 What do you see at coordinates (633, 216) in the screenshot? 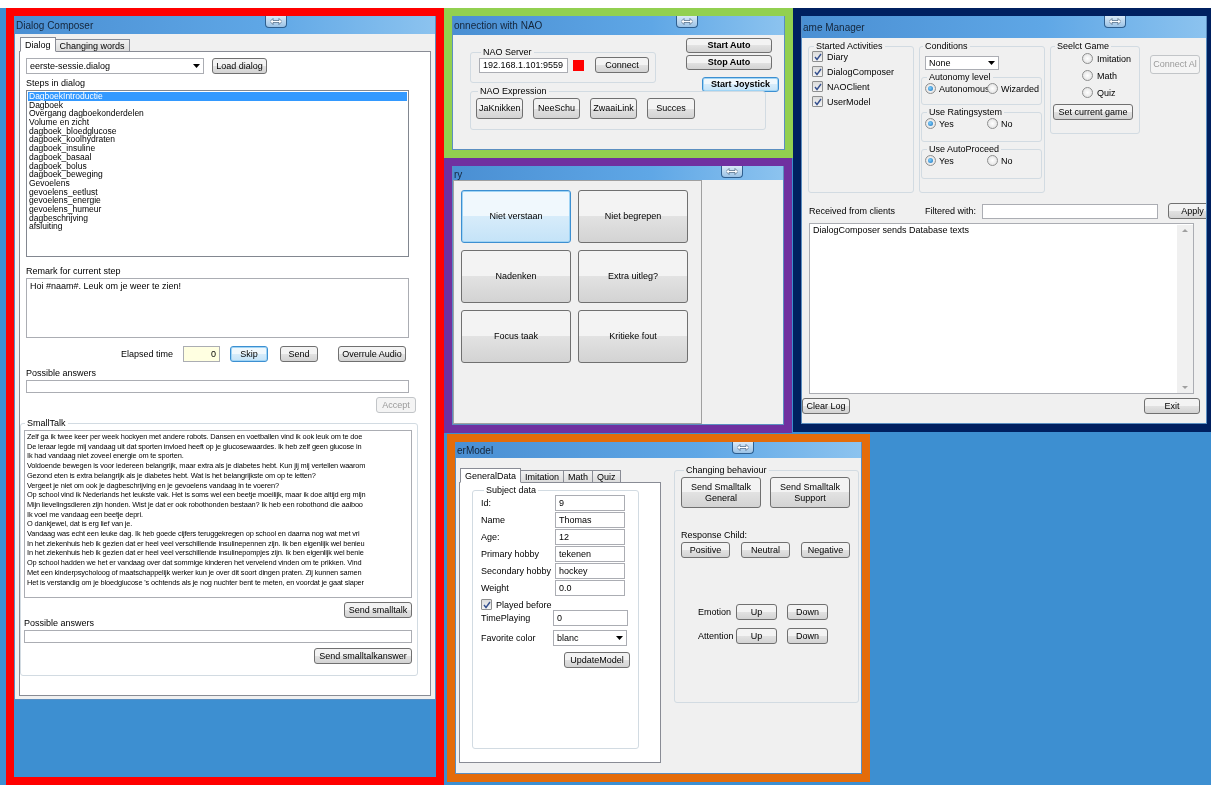
I see `diary-button: Niet begrepen` at bounding box center [633, 216].